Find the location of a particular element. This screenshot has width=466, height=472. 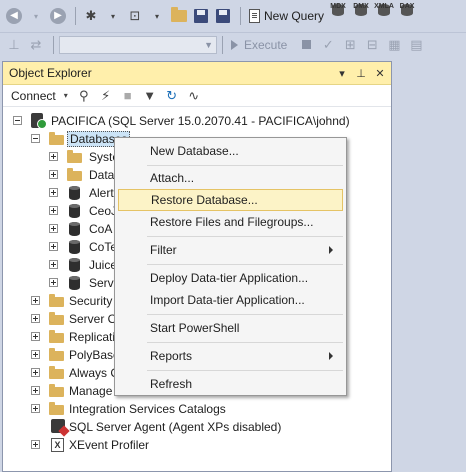

execute-button: Execute is located at coordinates (259, 45).